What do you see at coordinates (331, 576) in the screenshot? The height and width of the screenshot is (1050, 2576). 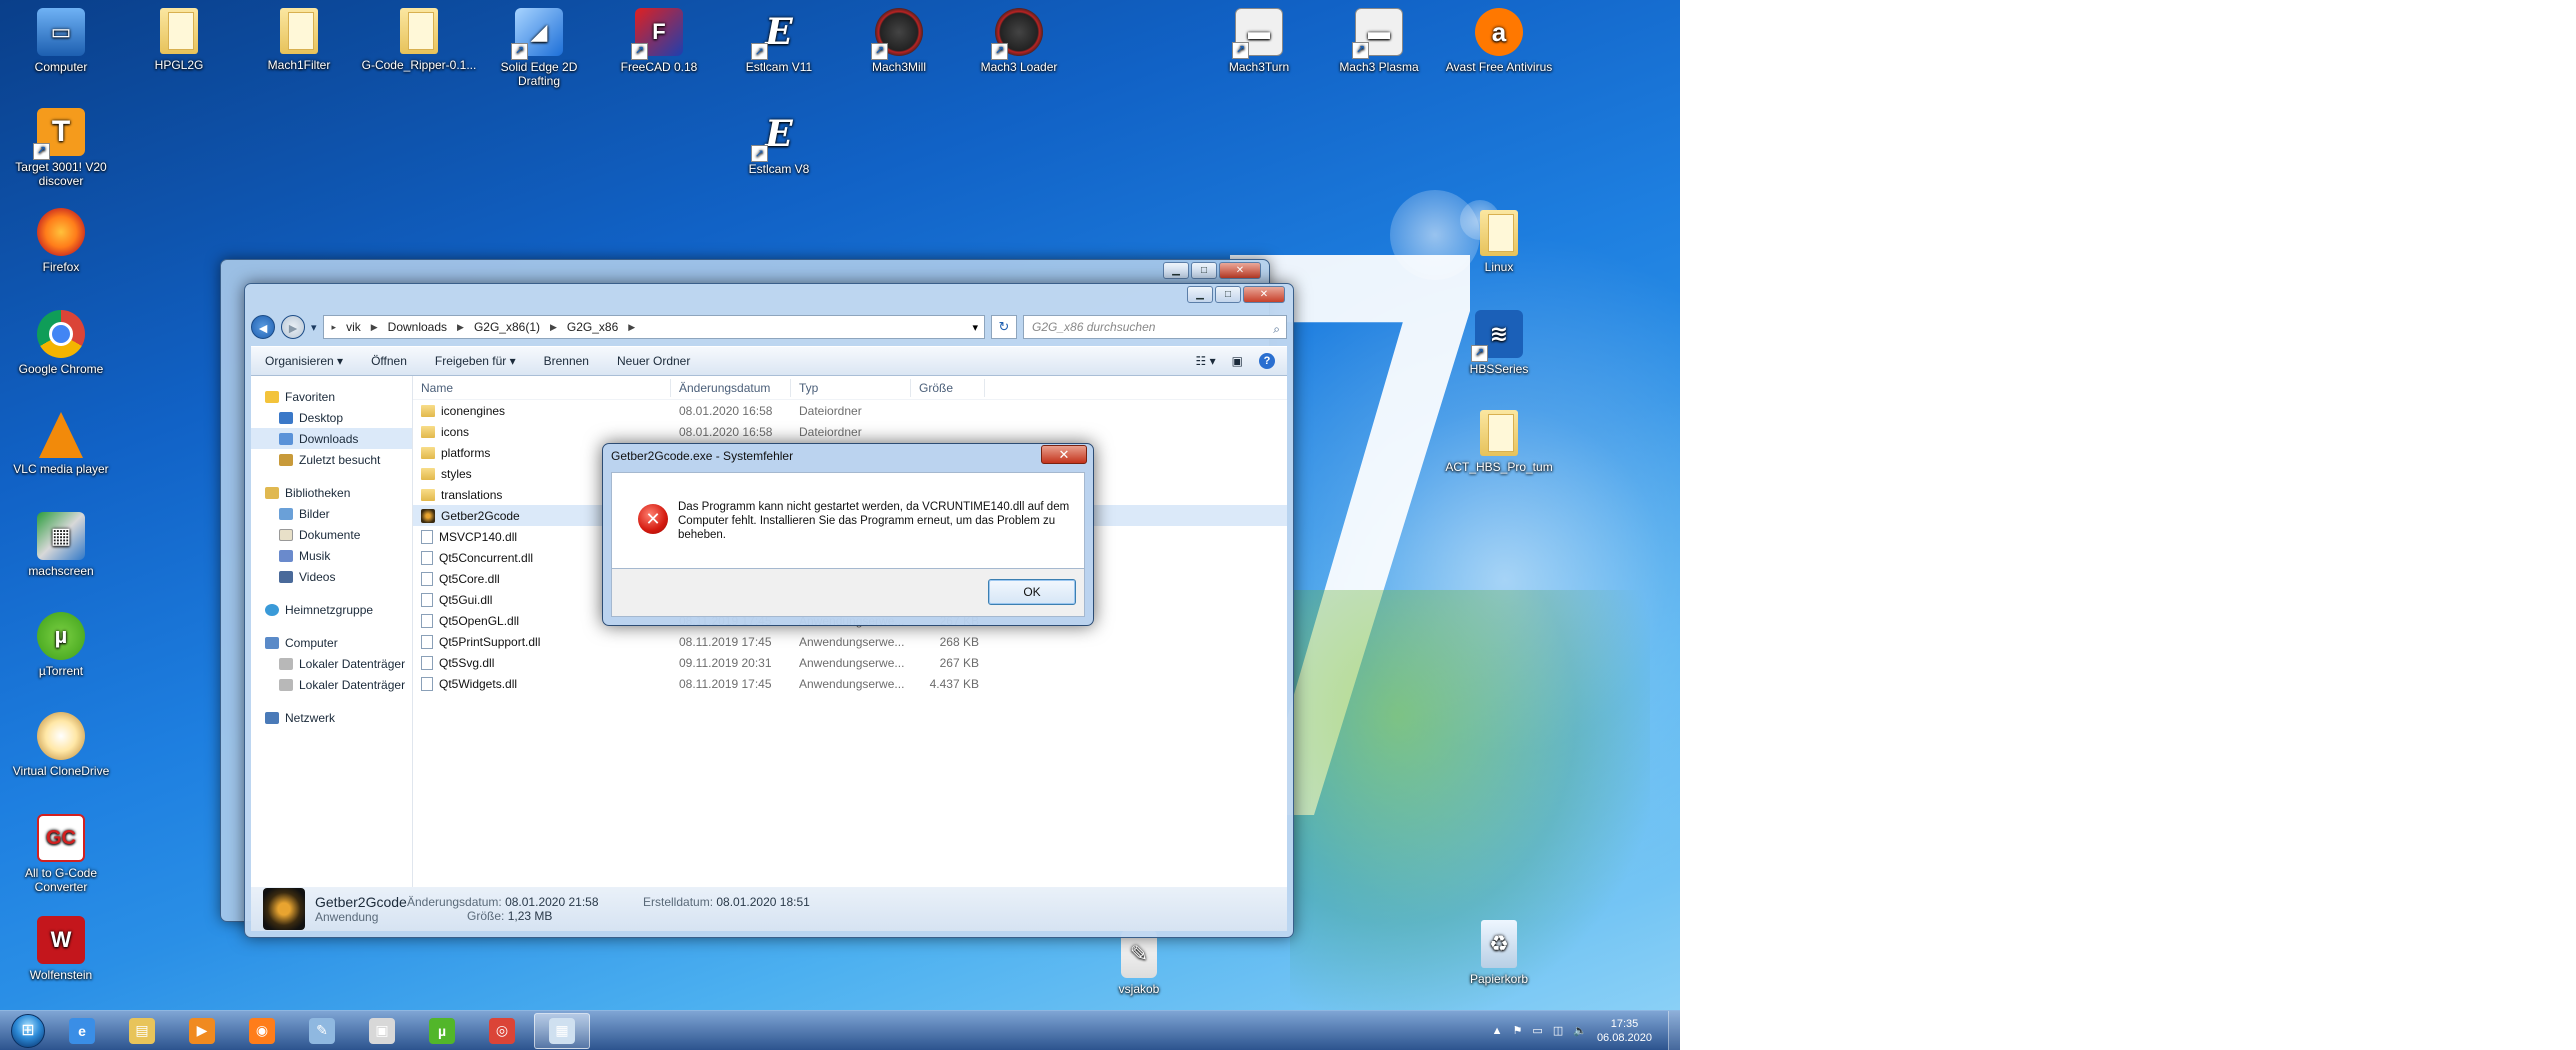 I see `nav-videos: Videos` at bounding box center [331, 576].